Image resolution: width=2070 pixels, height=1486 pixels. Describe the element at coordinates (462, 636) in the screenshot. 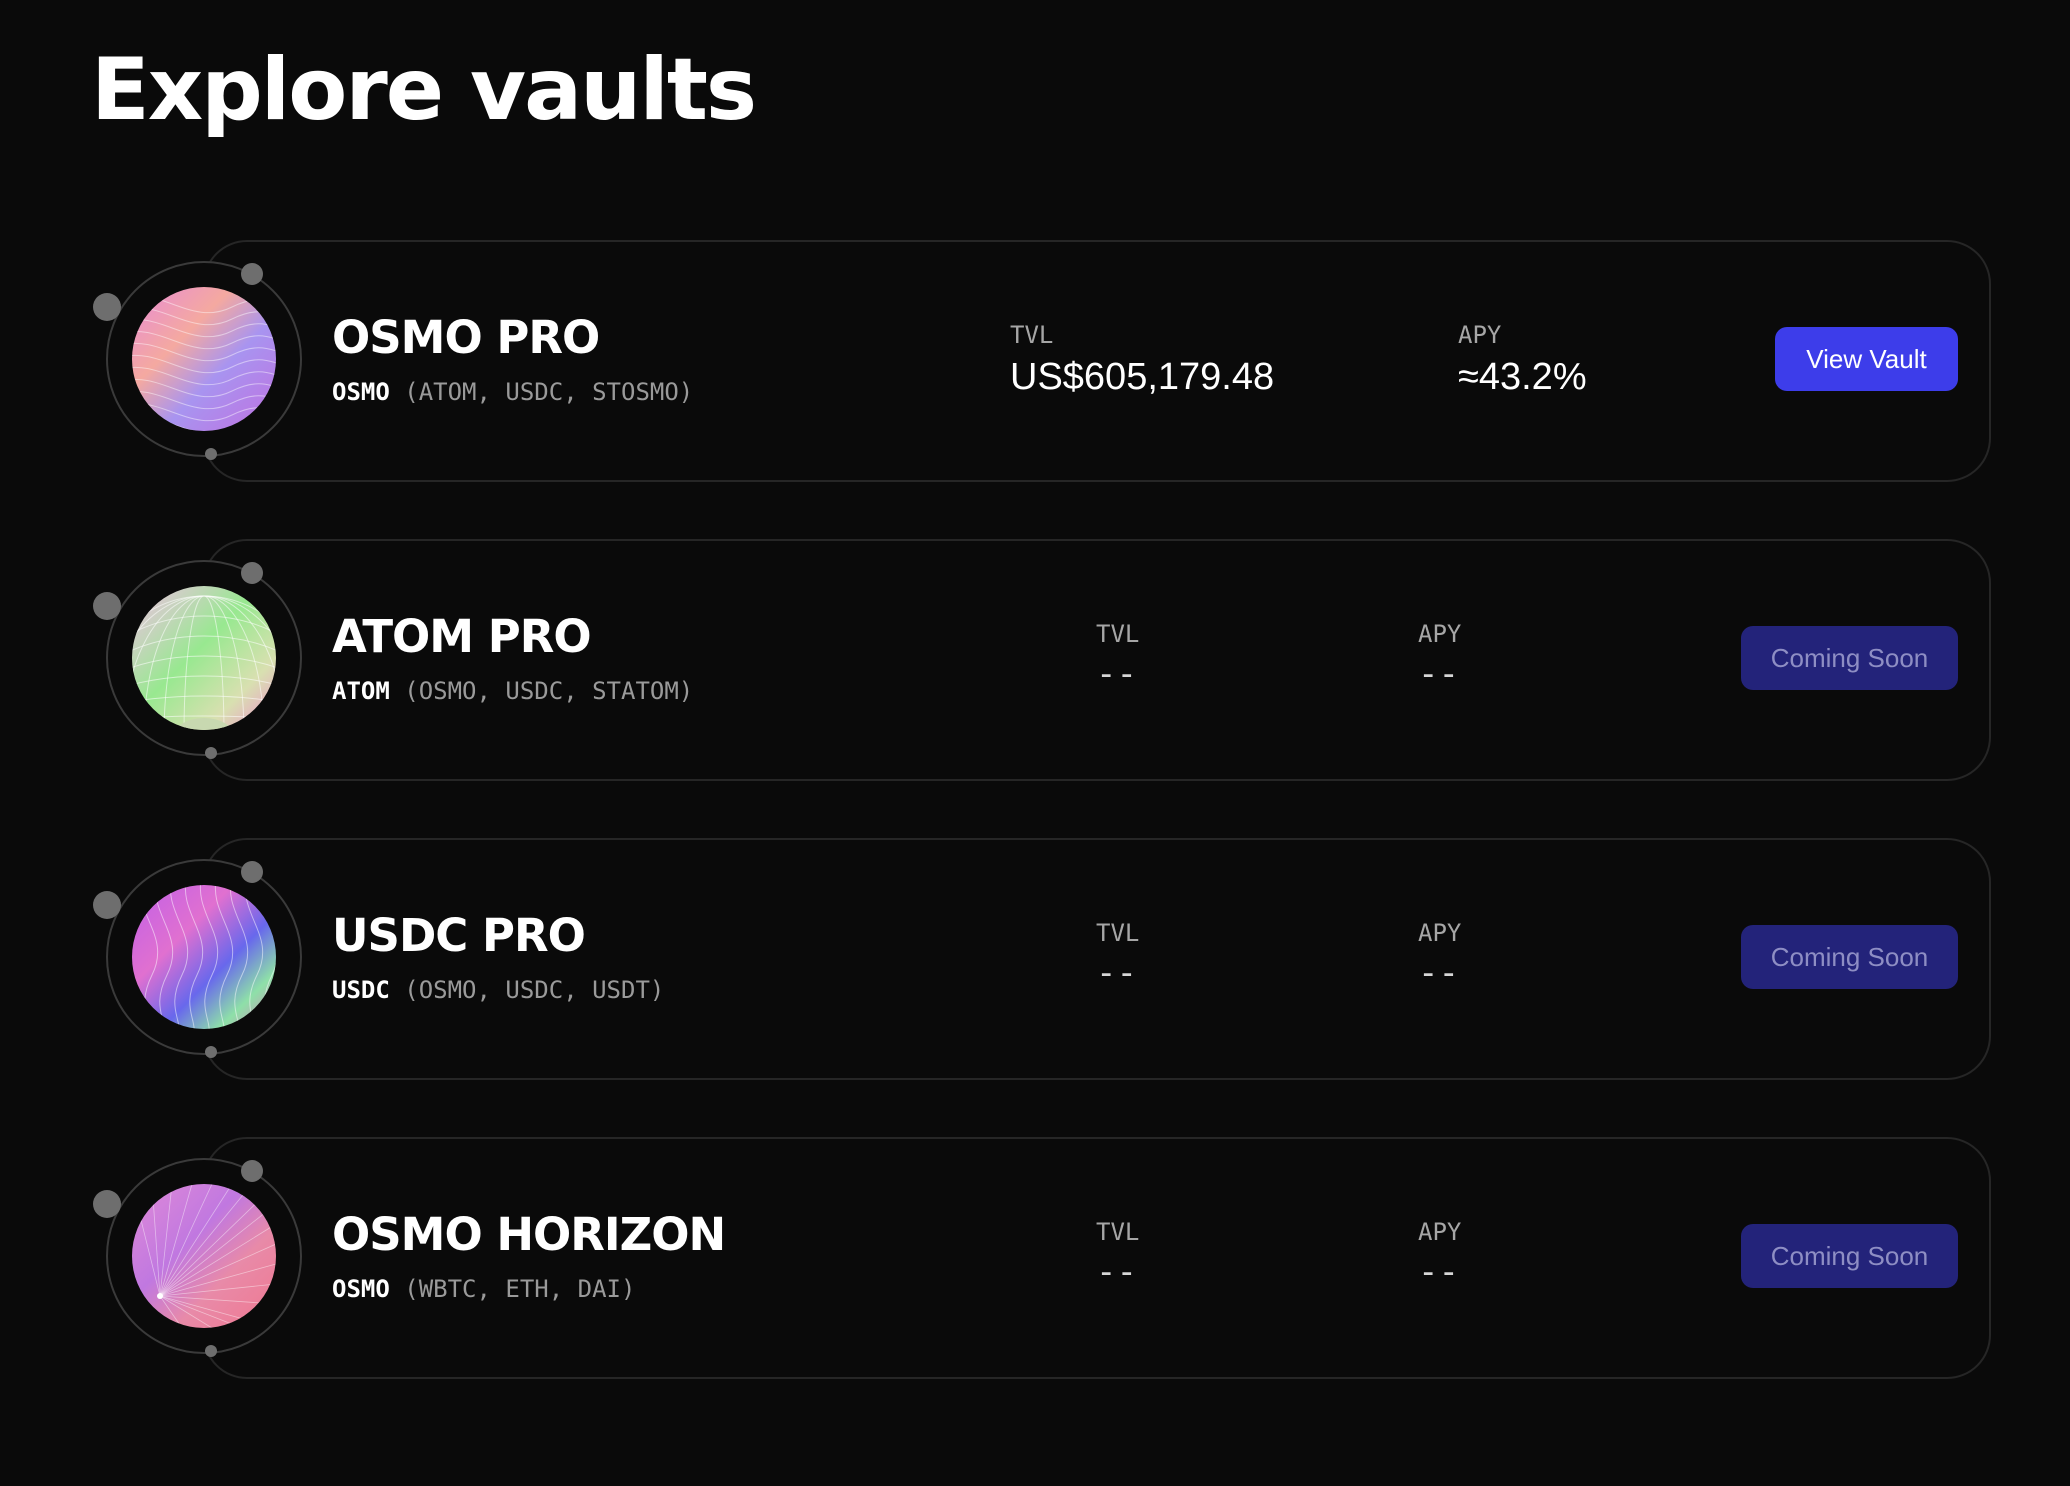

I see `vault-name: ATOM PRO` at that location.